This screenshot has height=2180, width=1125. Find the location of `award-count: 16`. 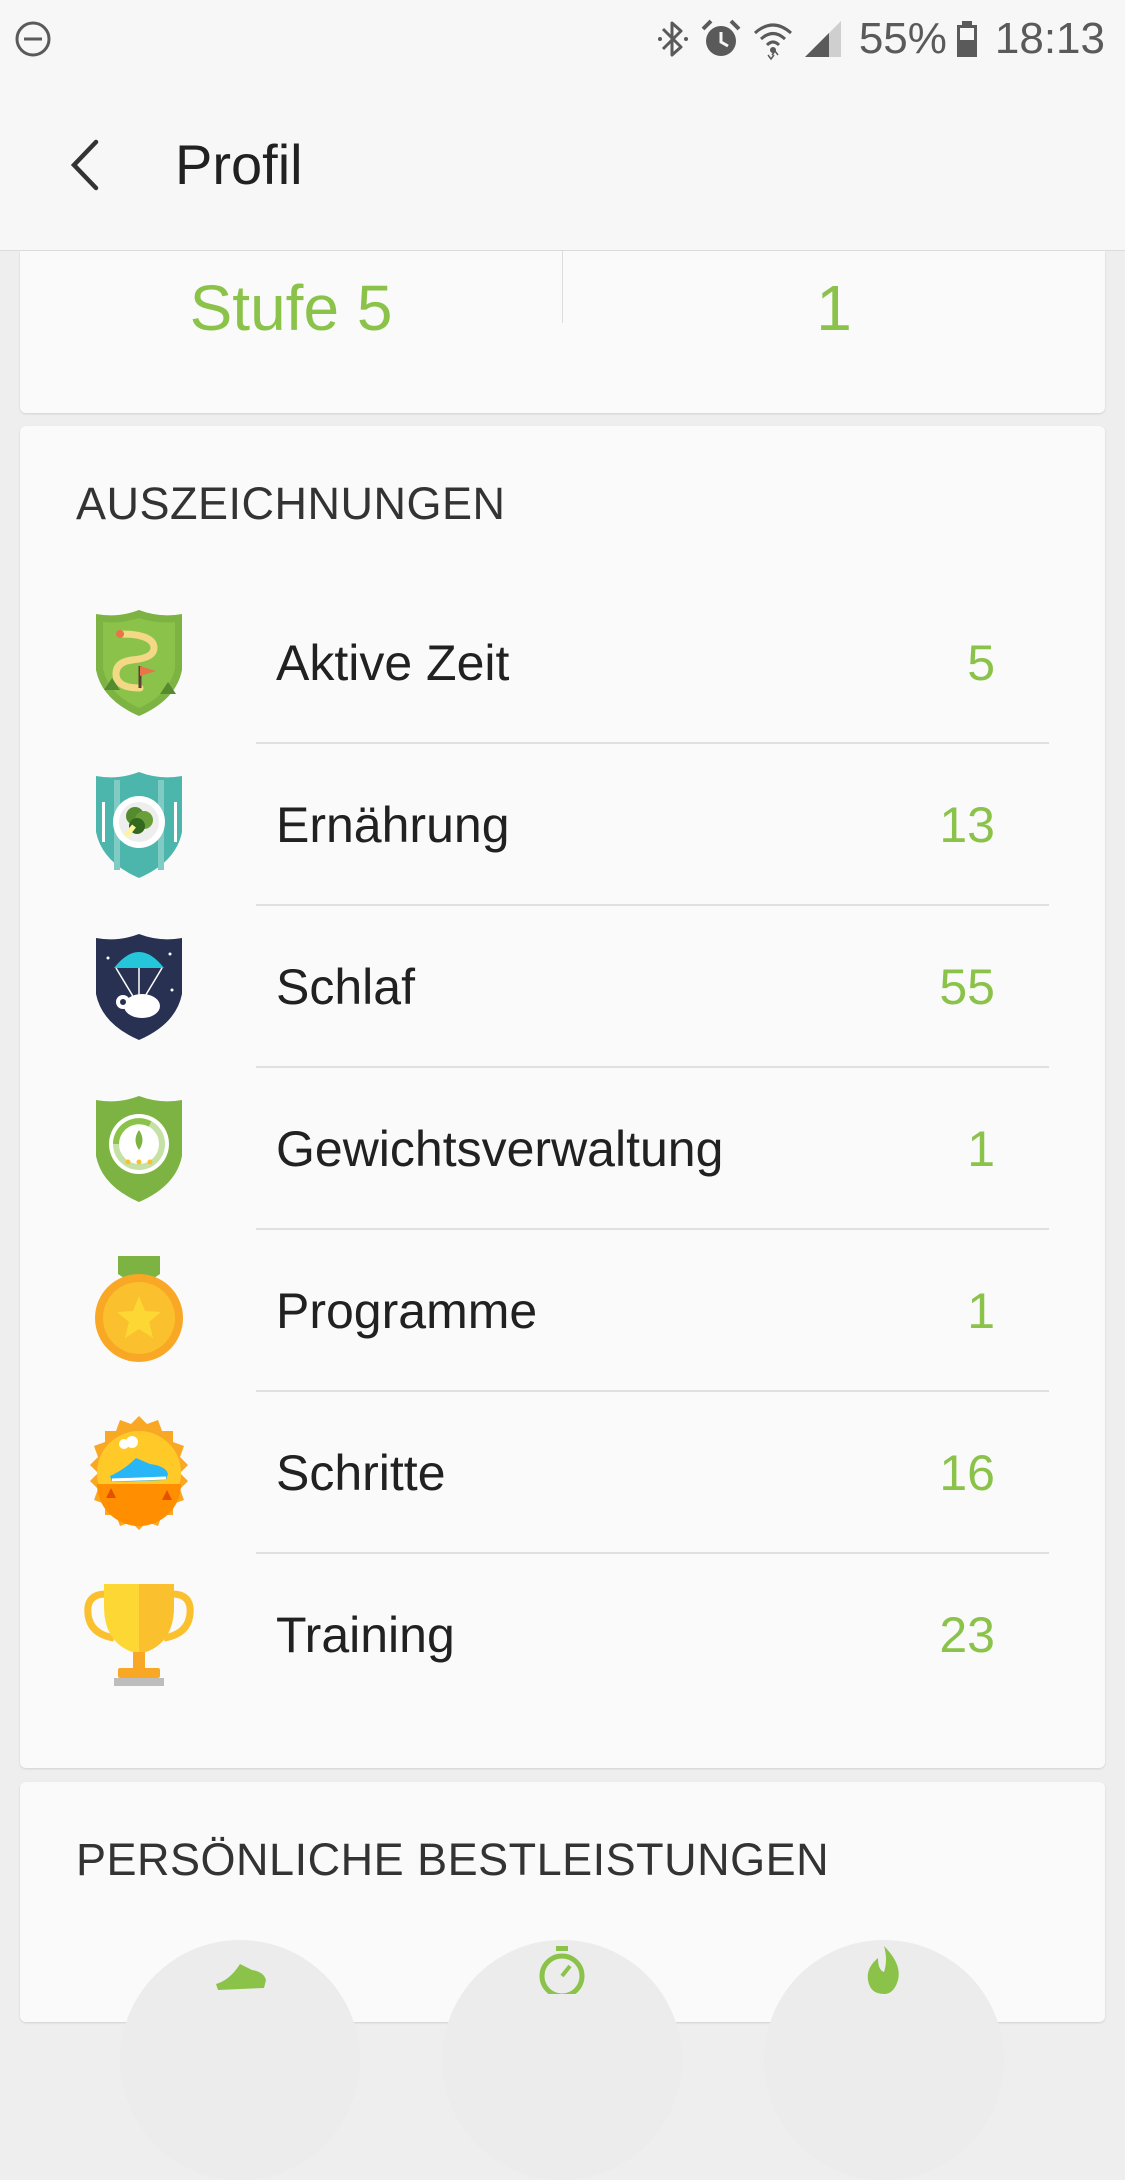

award-count: 16 is located at coordinates (967, 1473).